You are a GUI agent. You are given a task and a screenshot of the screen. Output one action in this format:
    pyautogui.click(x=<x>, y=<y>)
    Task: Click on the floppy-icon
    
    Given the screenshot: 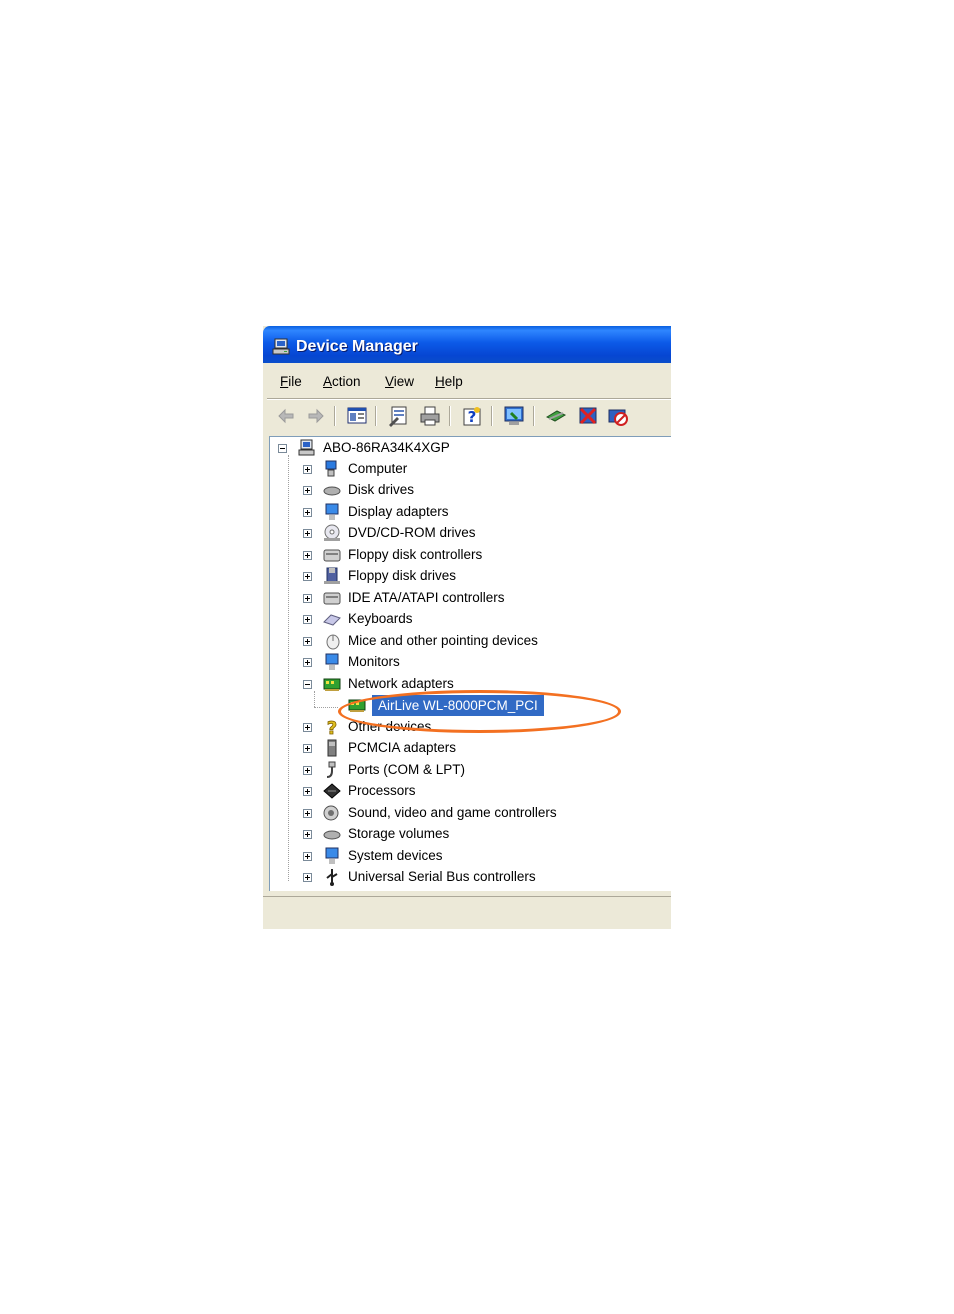 What is the action you would take?
    pyautogui.click(x=332, y=575)
    